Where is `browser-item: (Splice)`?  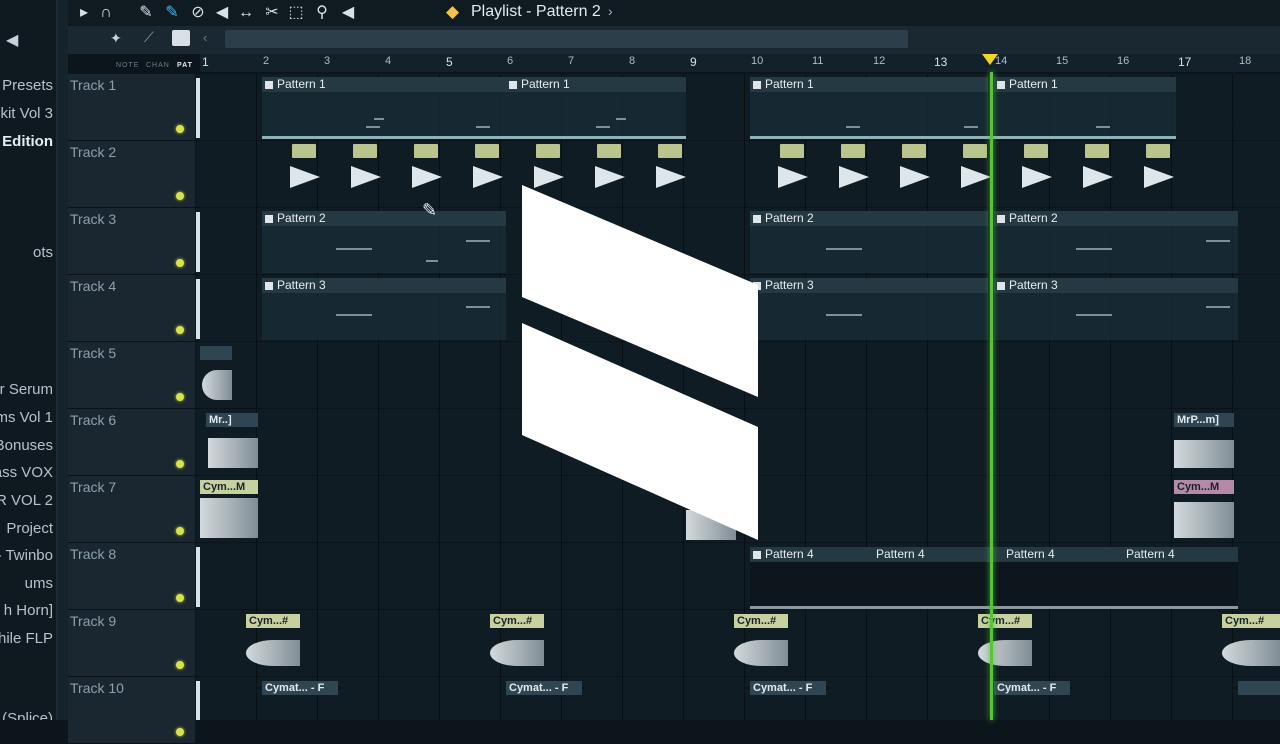 browser-item: (Splice) is located at coordinates (27, 715).